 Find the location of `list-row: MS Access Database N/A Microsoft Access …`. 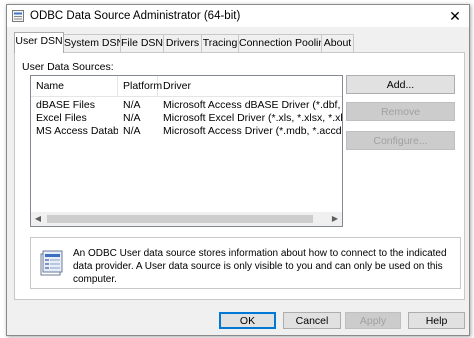

list-row: MS Access Database N/A Microsoft Access … is located at coordinates (186, 131).